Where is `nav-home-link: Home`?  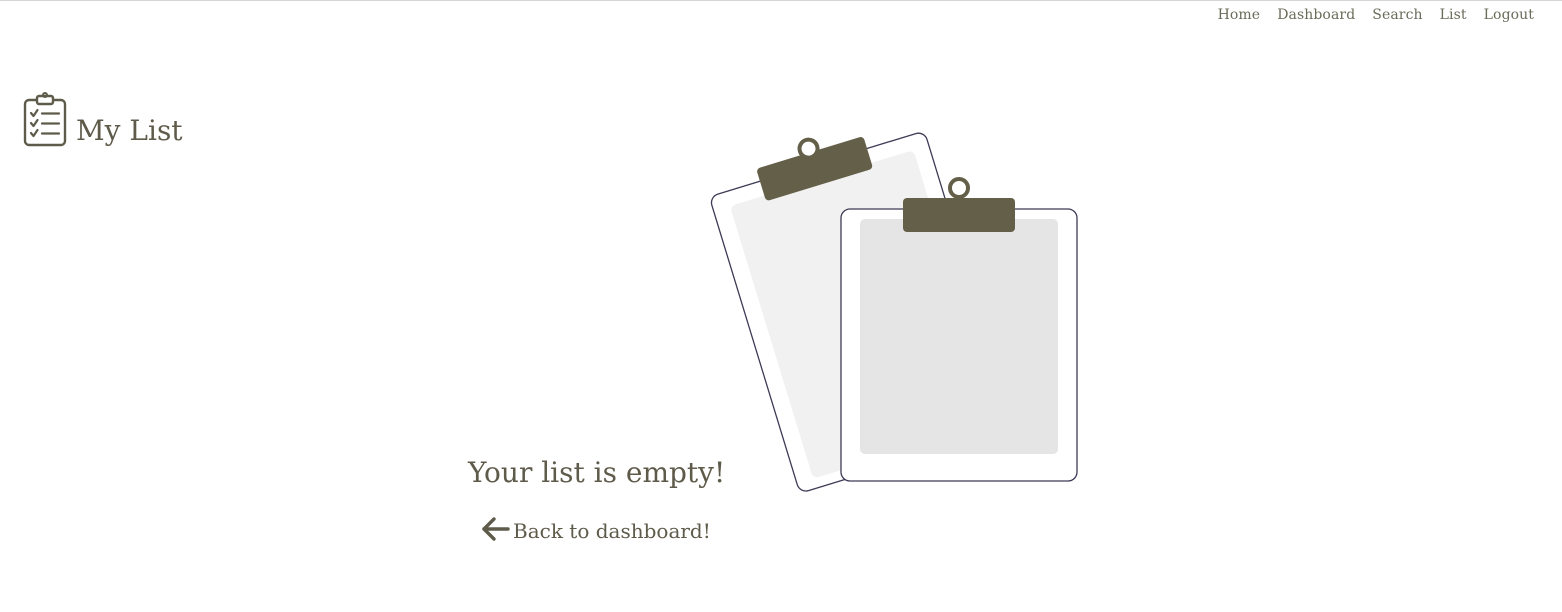
nav-home-link: Home is located at coordinates (1239, 15).